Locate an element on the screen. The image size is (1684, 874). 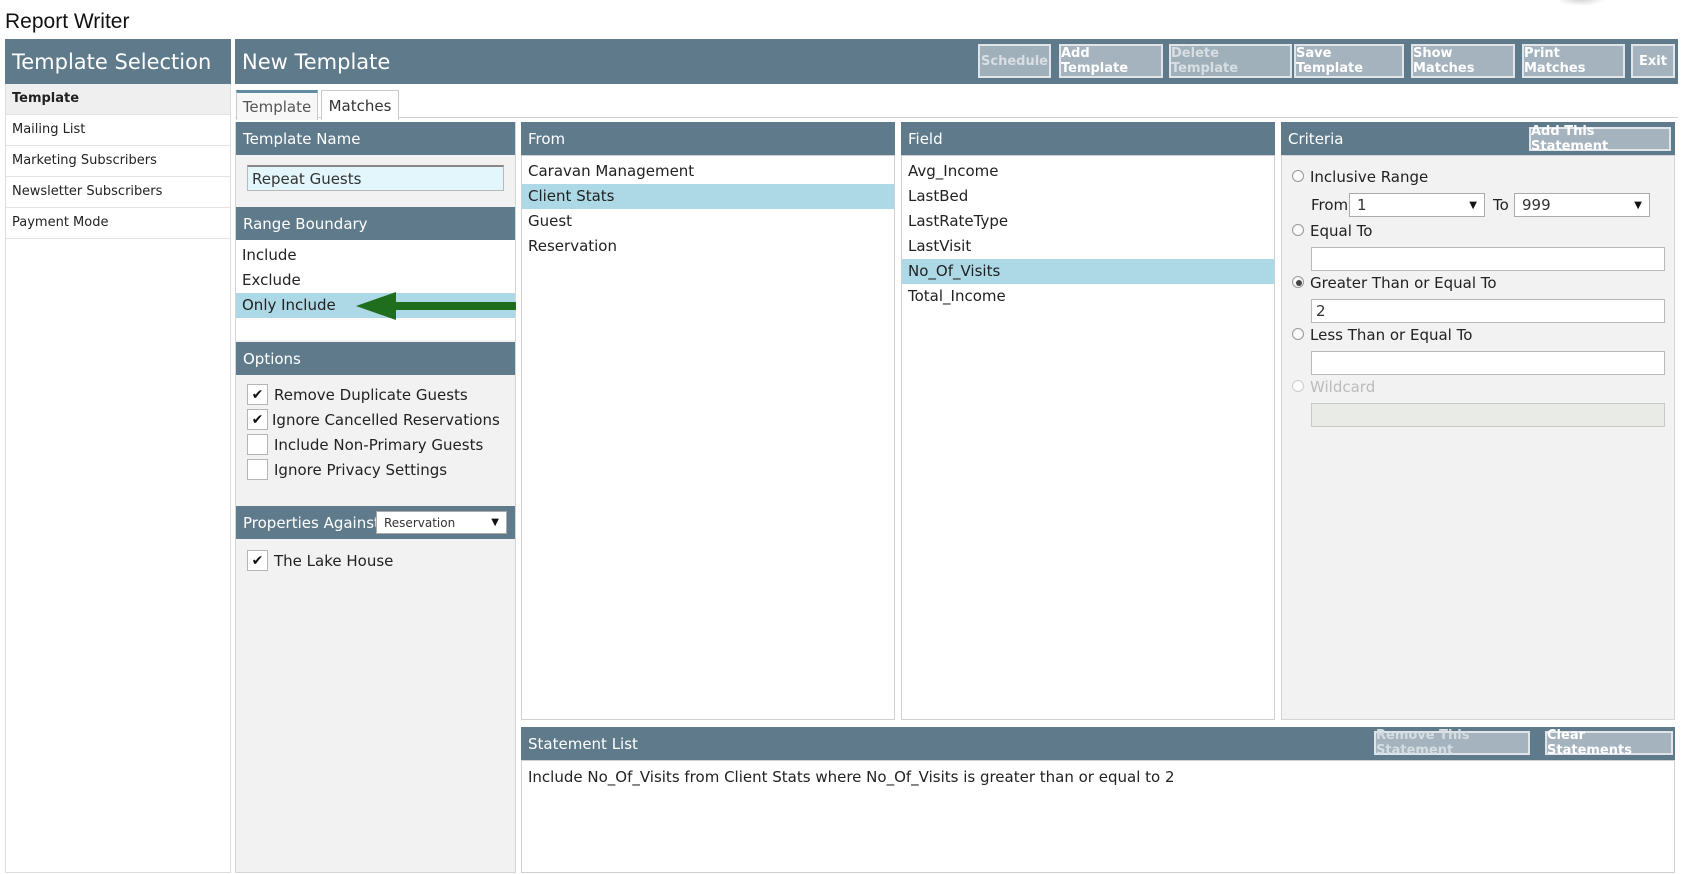
radio-less-than-or-equal is located at coordinates (1298, 334).